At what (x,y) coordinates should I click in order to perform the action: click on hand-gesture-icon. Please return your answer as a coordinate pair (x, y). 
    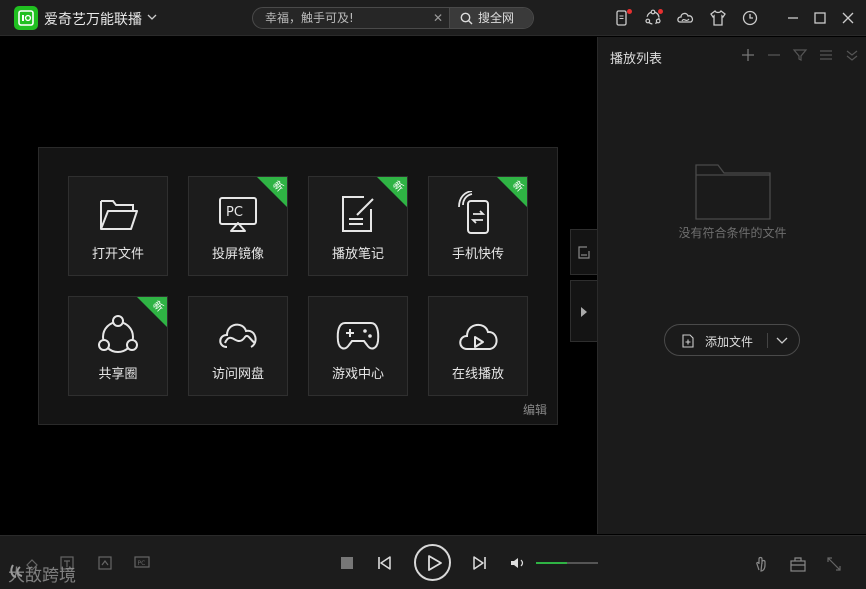
    Looking at the image, I should click on (762, 564).